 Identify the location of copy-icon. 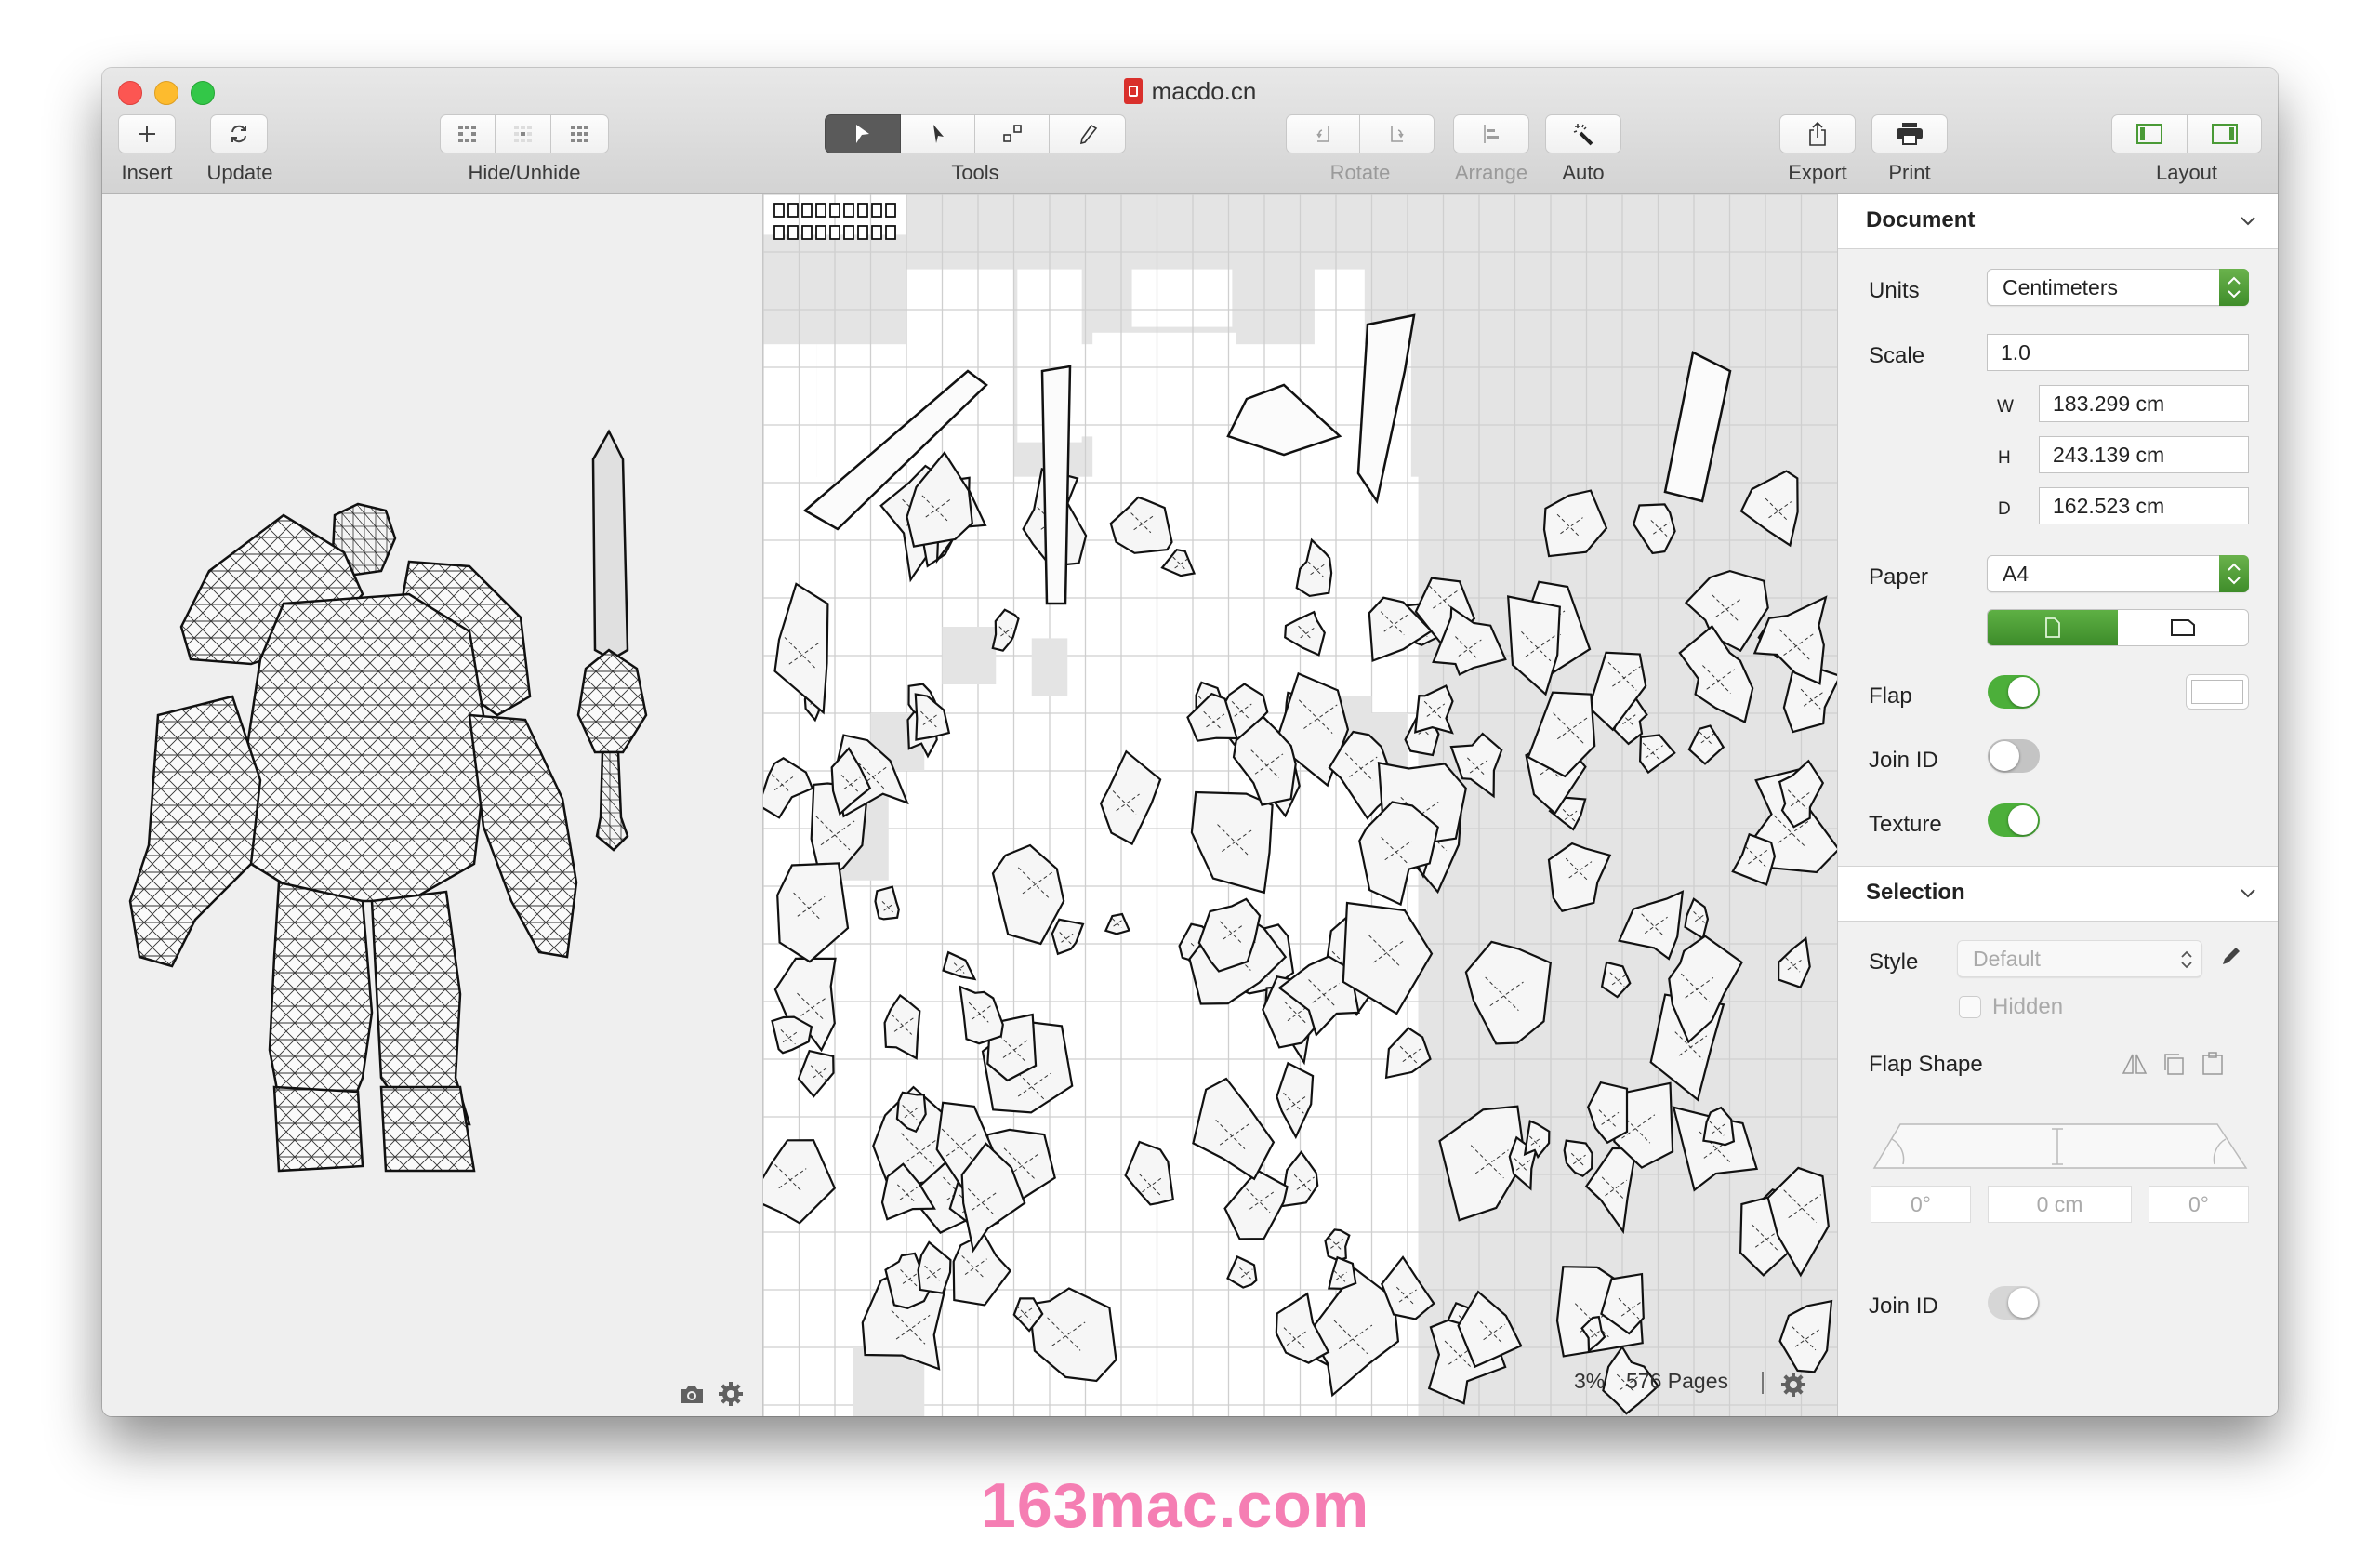
(2174, 1064).